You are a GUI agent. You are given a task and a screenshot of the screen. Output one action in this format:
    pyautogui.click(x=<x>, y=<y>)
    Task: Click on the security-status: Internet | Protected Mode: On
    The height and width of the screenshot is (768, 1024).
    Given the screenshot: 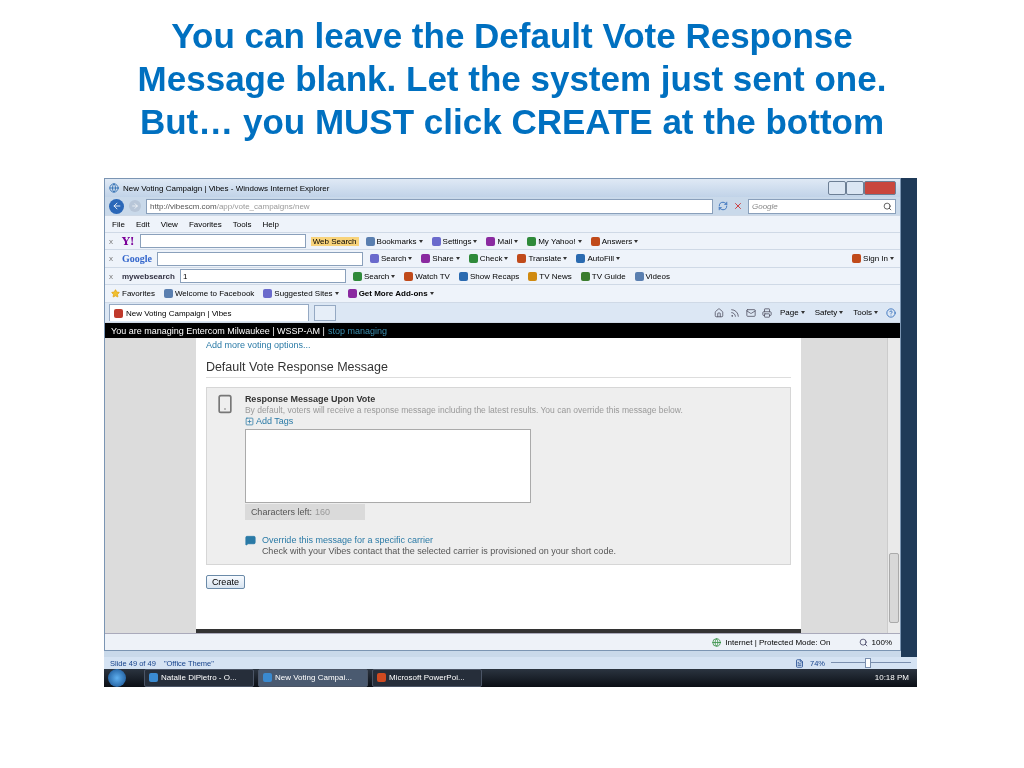 What is the action you would take?
    pyautogui.click(x=778, y=642)
    